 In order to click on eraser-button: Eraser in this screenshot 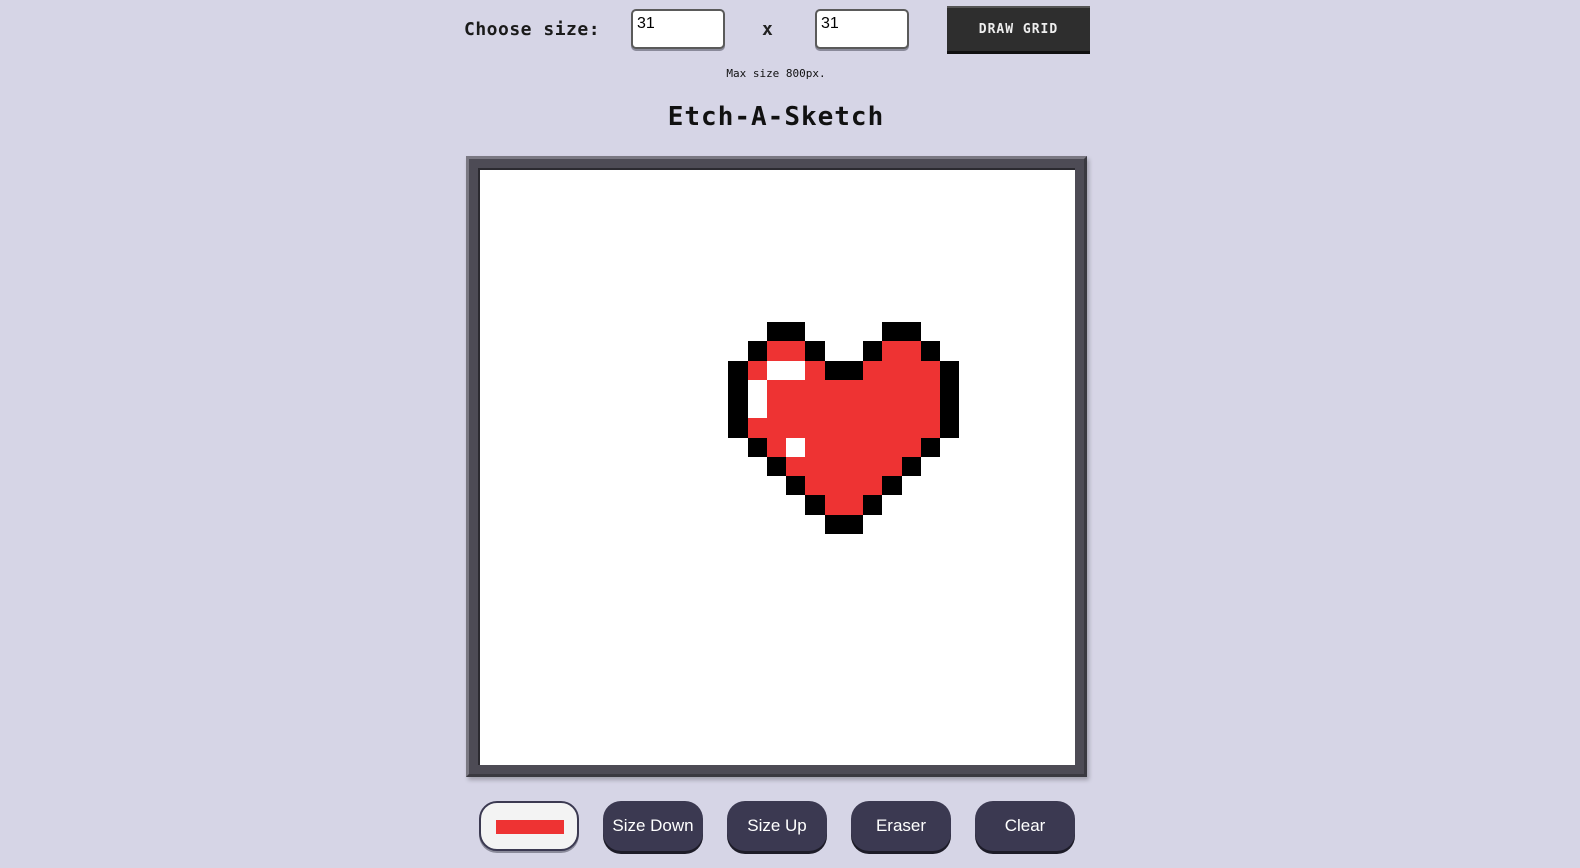, I will do `click(901, 826)`.